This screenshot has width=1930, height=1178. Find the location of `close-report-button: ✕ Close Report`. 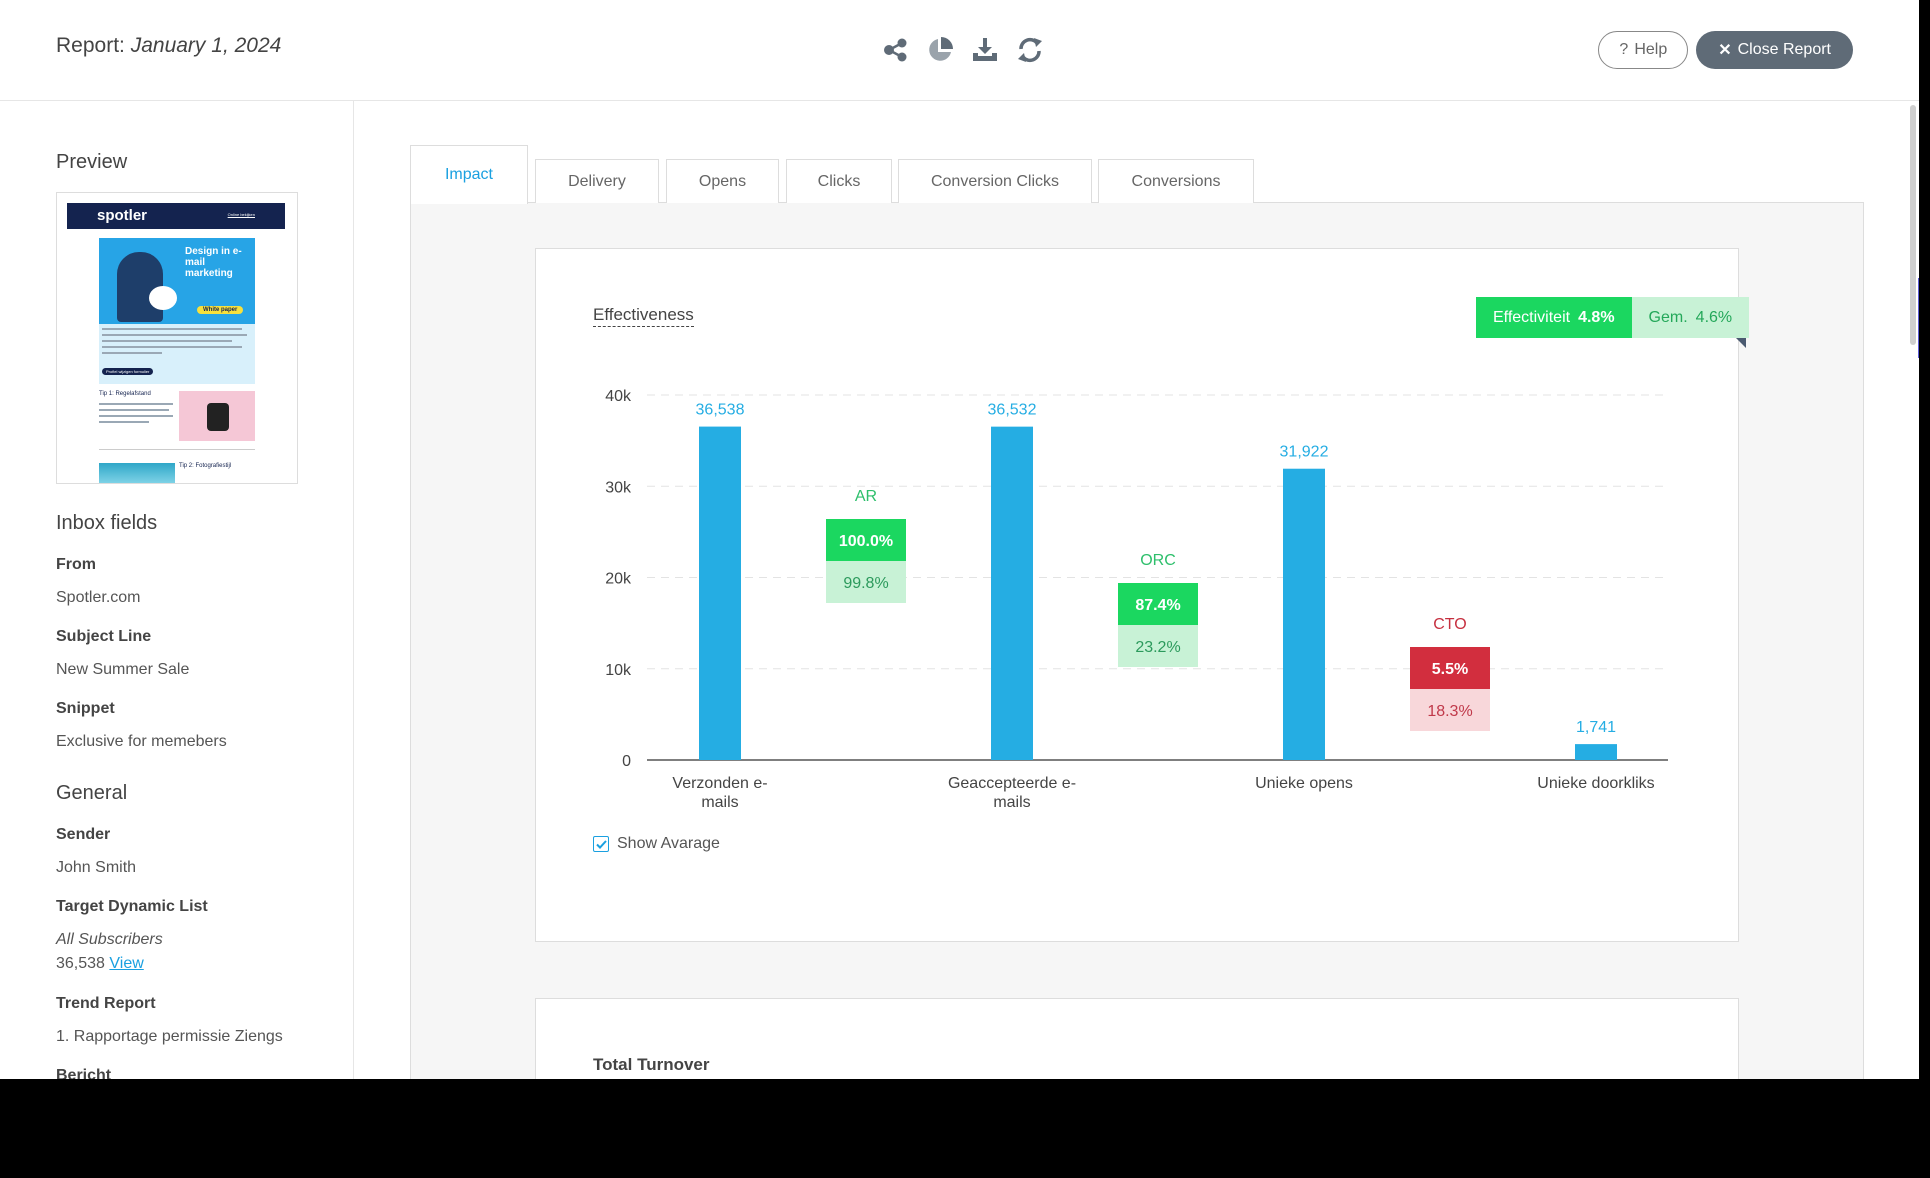

close-report-button: ✕ Close Report is located at coordinates (1774, 50).